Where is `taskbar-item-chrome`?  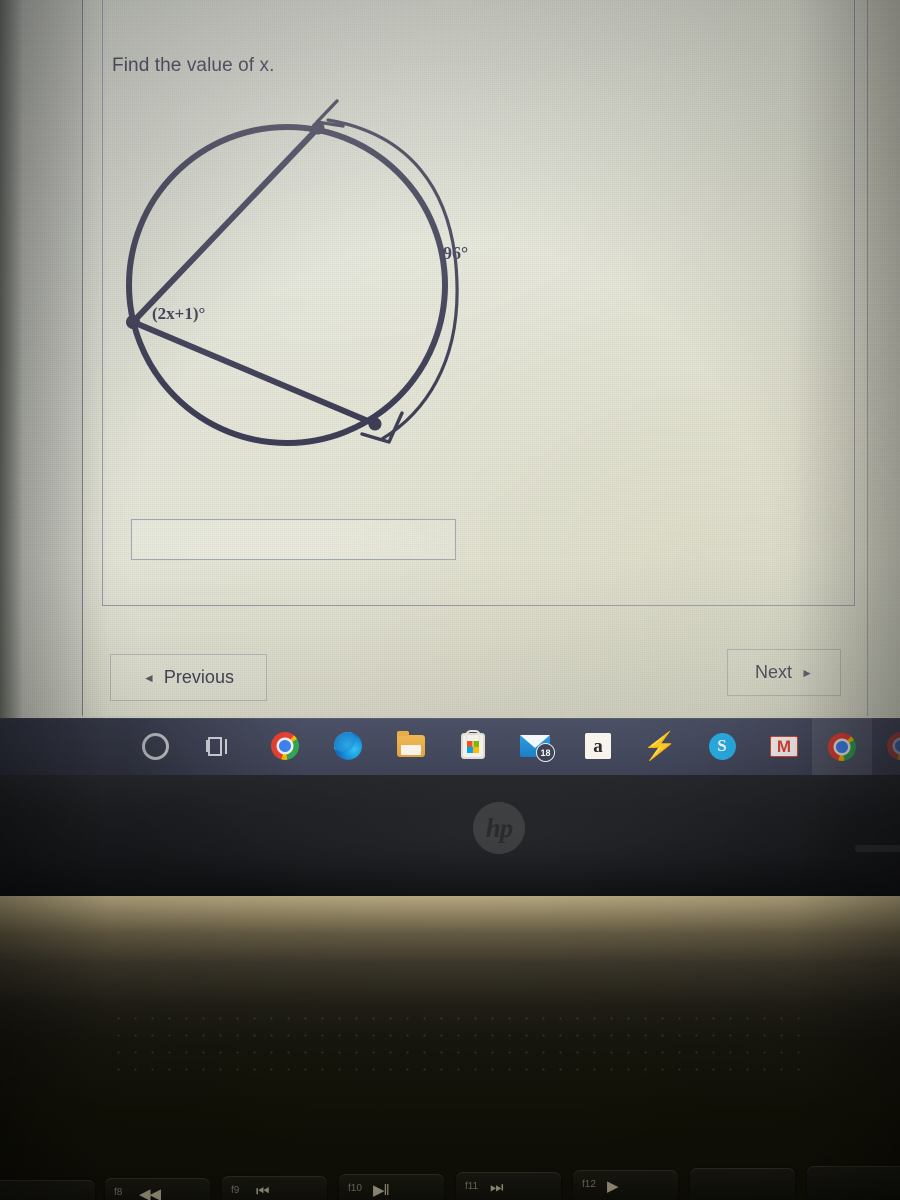
taskbar-item-chrome is located at coordinates (285, 746).